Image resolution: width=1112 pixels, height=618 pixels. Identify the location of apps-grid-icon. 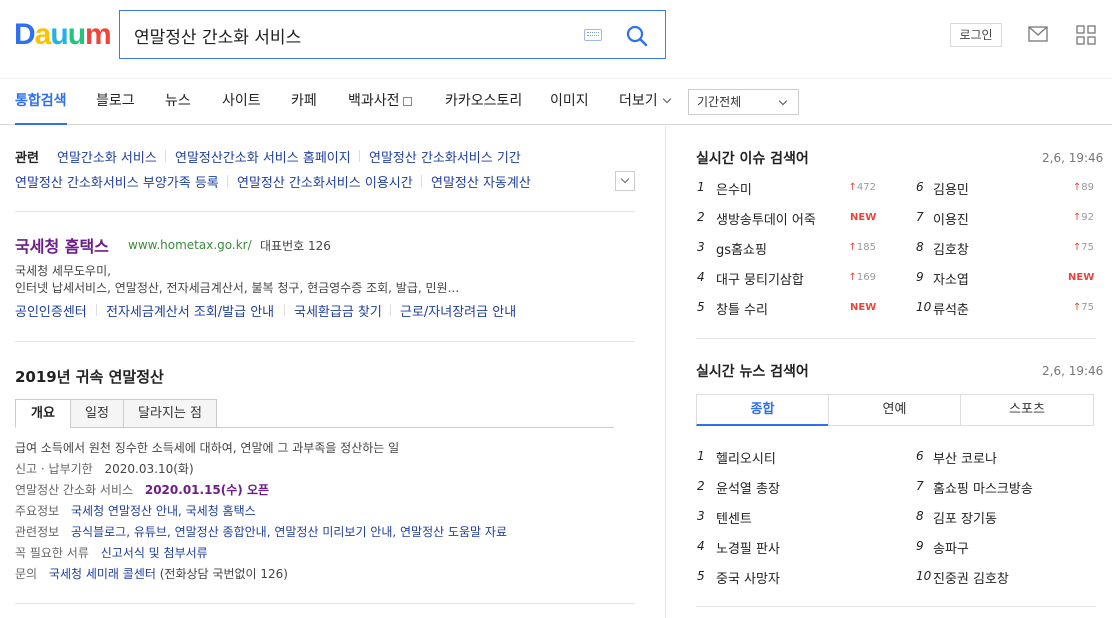
(1086, 35).